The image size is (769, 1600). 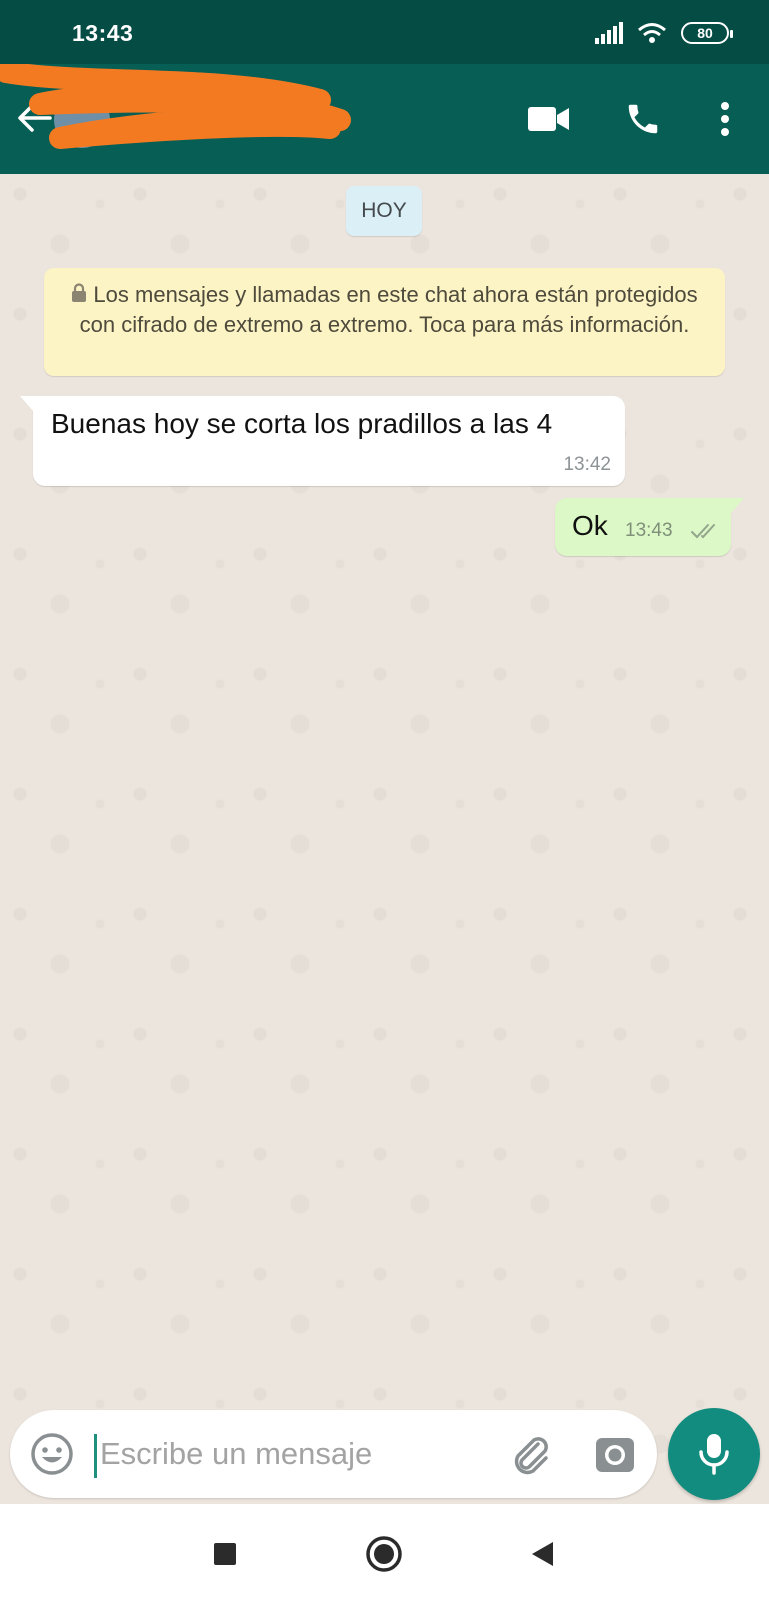 I want to click on attach-button, so click(x=531, y=1455).